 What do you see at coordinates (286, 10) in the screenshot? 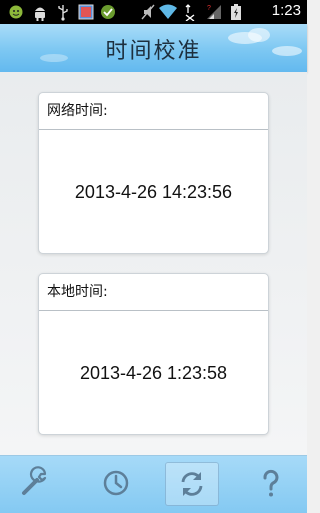
I see `status-time: 1:23` at bounding box center [286, 10].